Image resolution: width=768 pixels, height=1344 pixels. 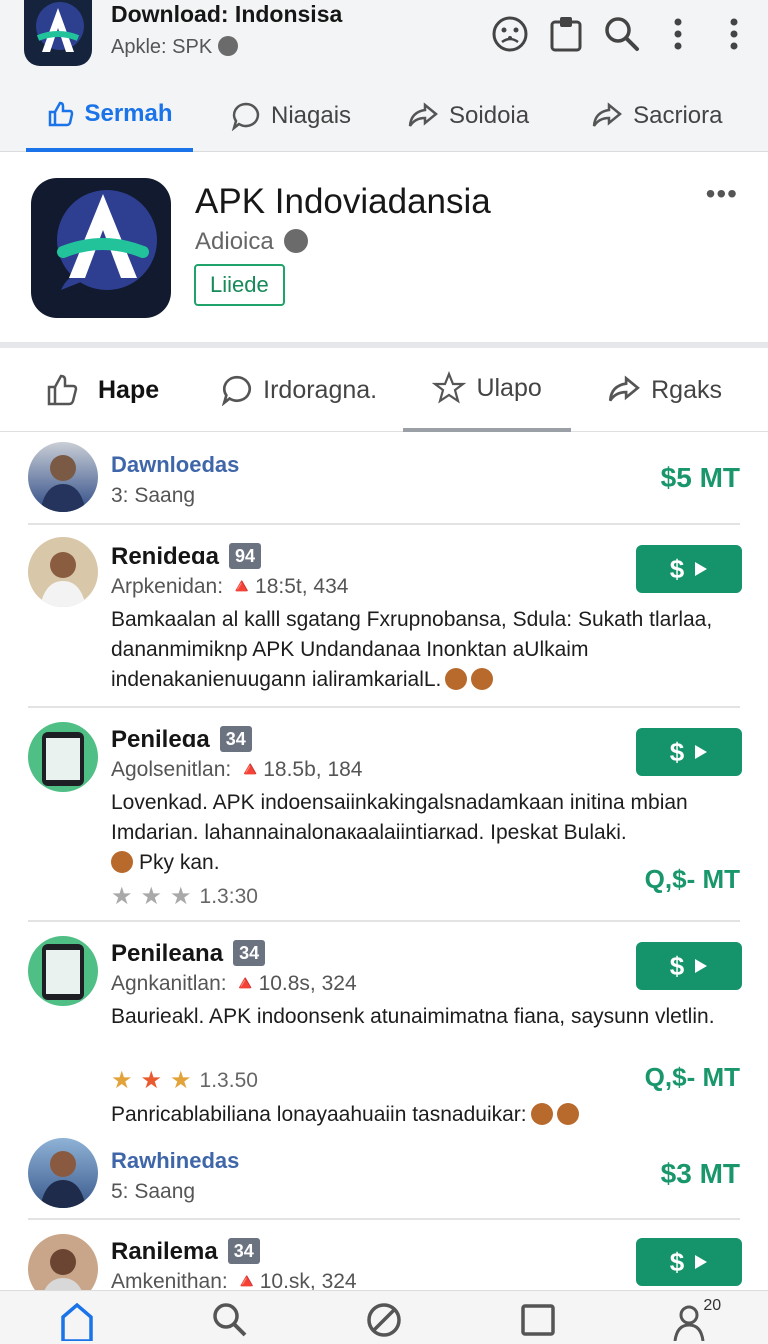 I want to click on top-tabs: Sermah Niagais Soidoia Sacriora, so click(x=384, y=116).